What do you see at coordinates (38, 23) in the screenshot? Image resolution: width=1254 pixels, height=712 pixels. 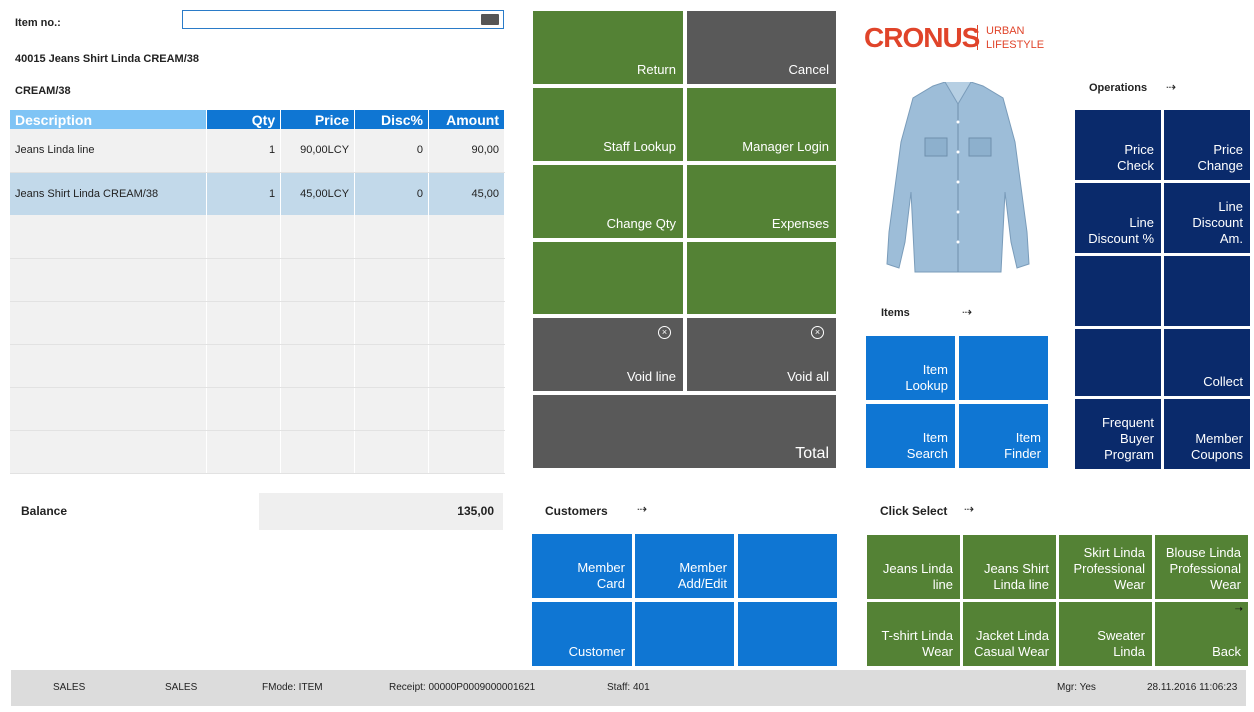 I see `item-no-label: Item no.:` at bounding box center [38, 23].